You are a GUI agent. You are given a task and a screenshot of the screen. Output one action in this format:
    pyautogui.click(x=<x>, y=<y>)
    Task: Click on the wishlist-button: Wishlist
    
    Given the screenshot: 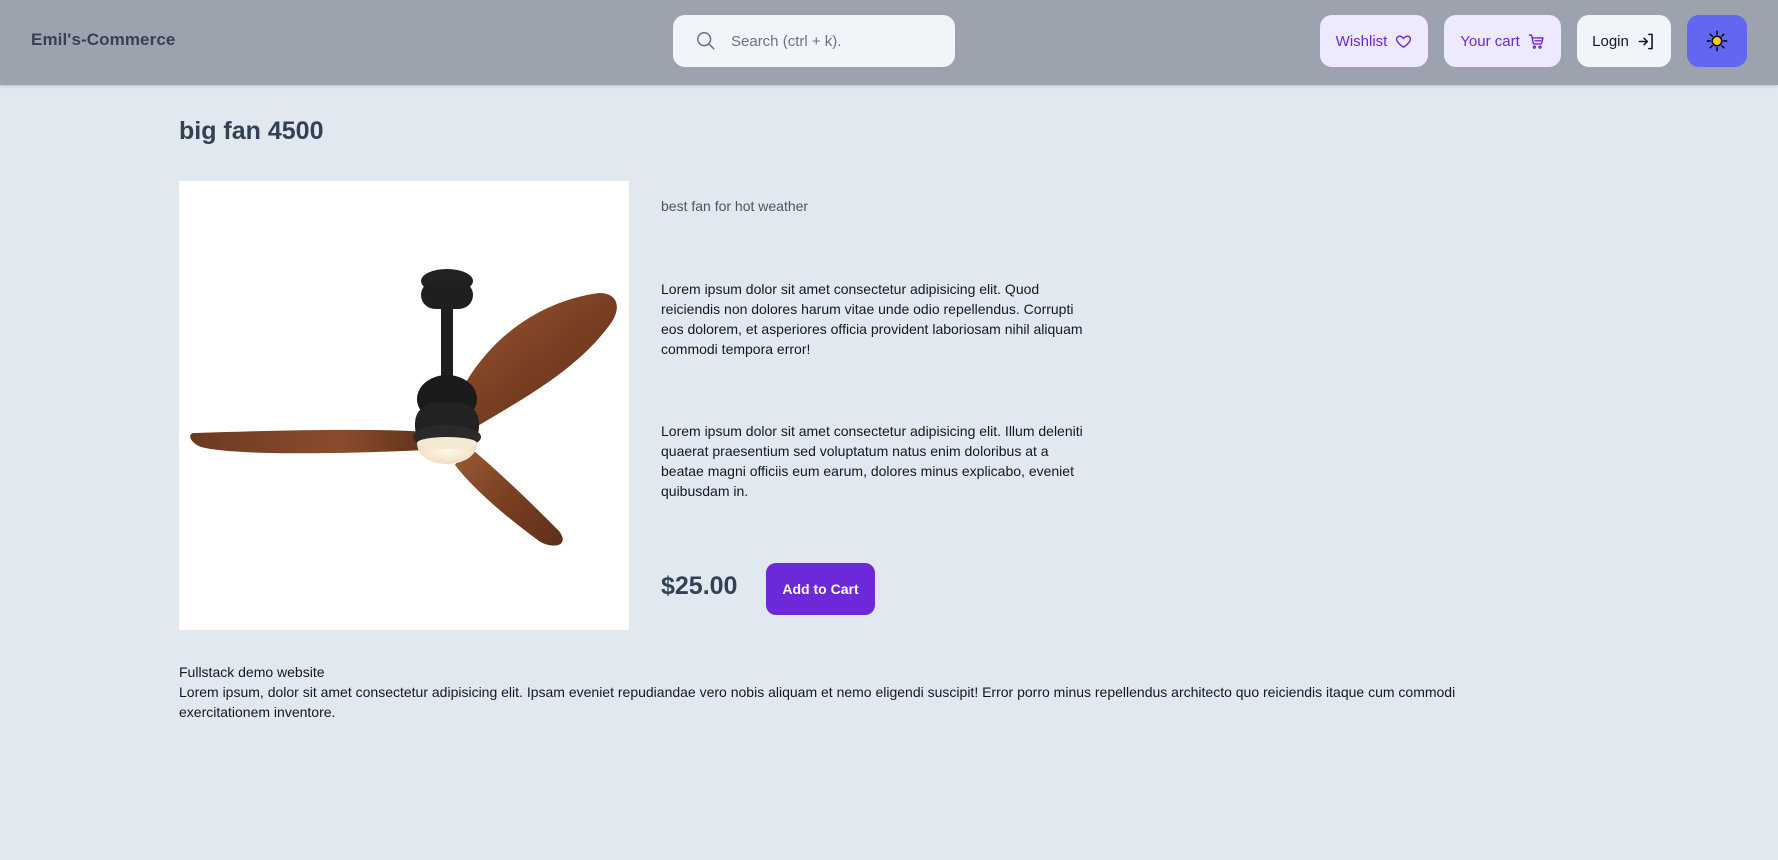 What is the action you would take?
    pyautogui.click(x=1374, y=41)
    